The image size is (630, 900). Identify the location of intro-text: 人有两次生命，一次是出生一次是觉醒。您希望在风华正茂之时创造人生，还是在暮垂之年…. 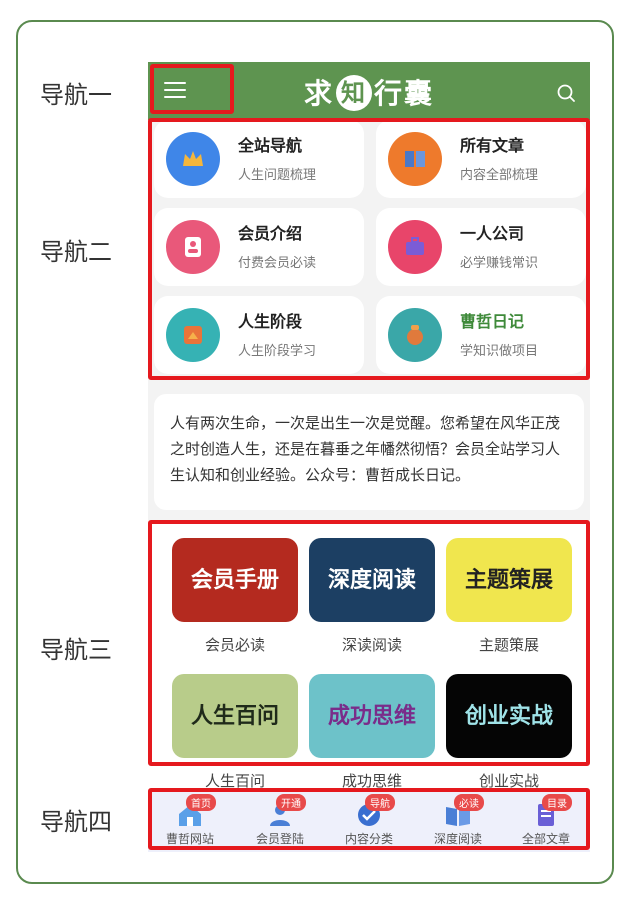
(369, 452).